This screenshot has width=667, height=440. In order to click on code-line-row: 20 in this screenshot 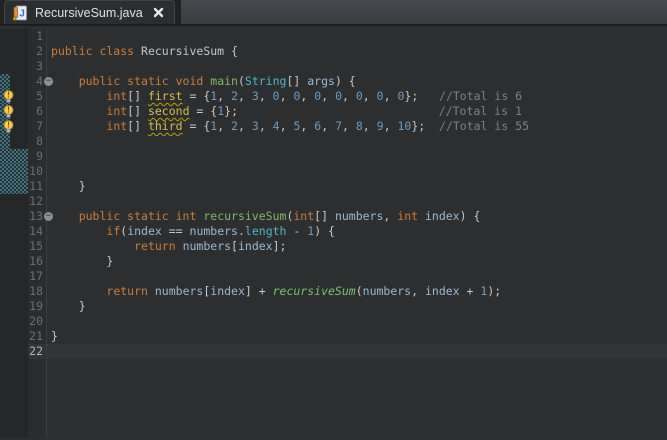, I will do `click(333, 321)`.